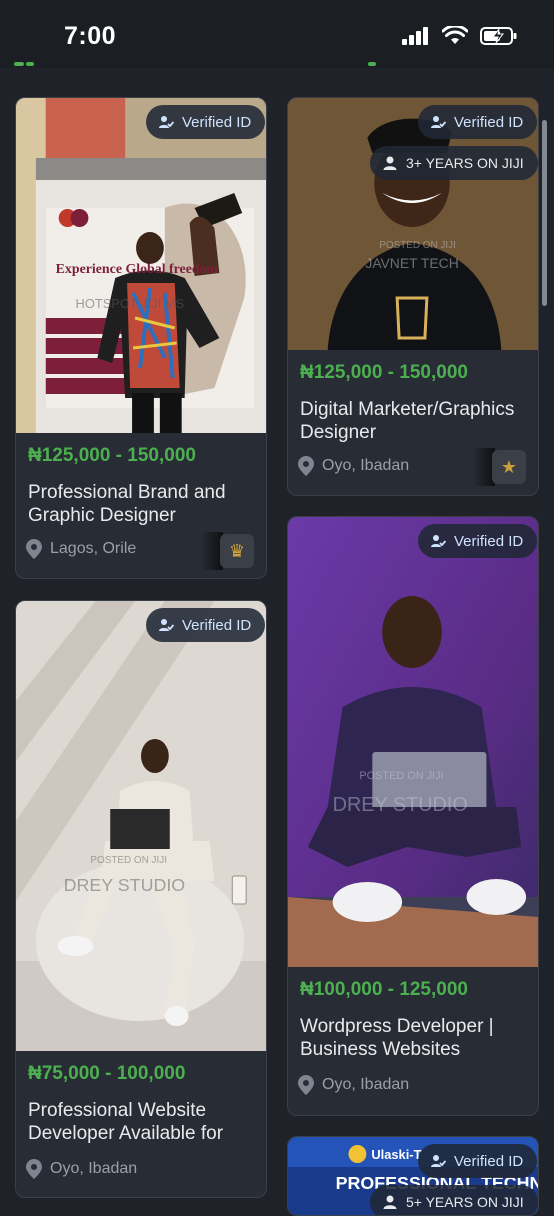  Describe the element at coordinates (130, 303) in the screenshot. I see `watermark-text: HOTSPOT JIJI MS` at that location.